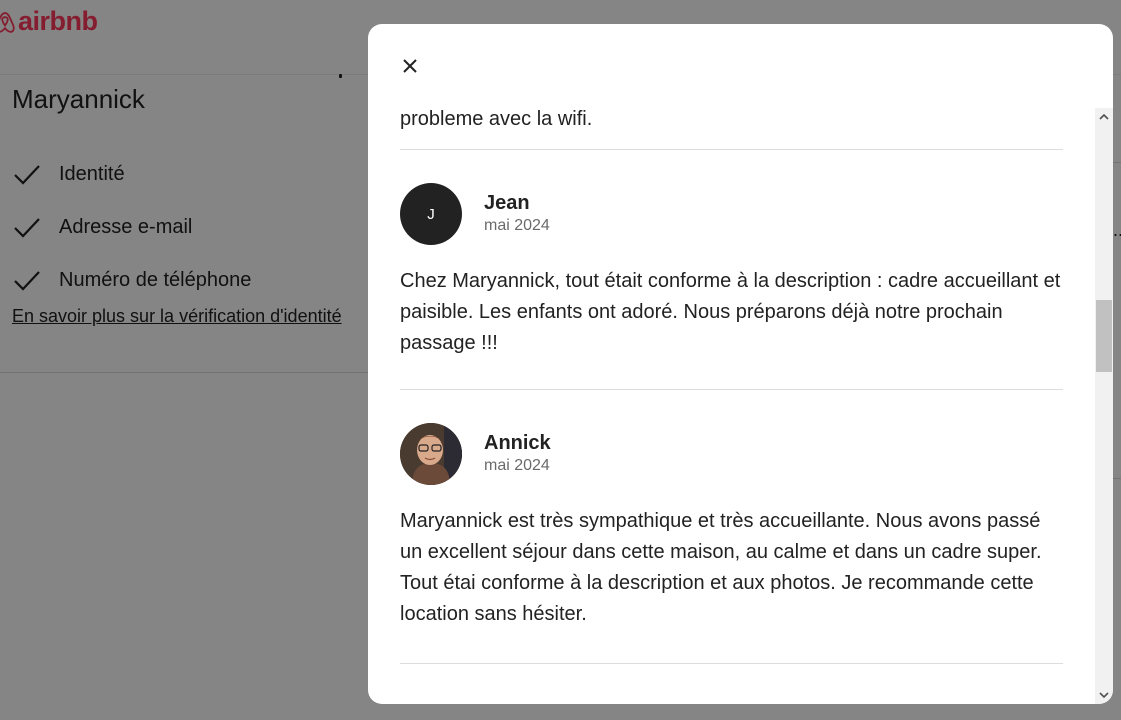  I want to click on previous-review-text: probleme avec la wifi., so click(496, 119).